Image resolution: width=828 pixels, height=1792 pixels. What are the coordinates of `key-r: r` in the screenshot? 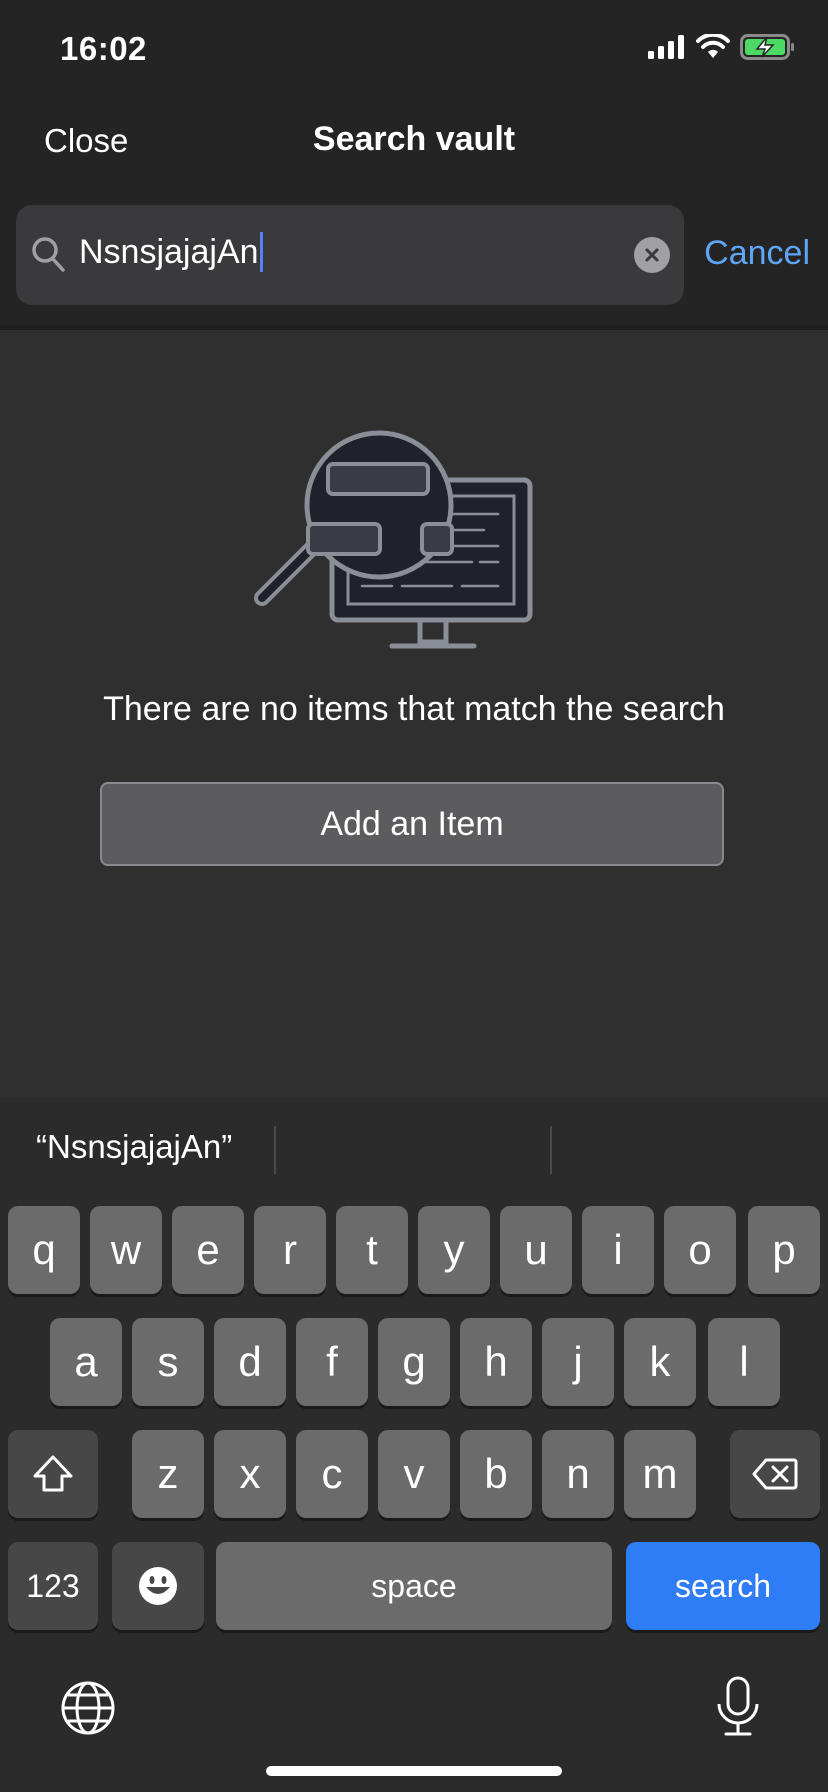 It's located at (290, 1250).